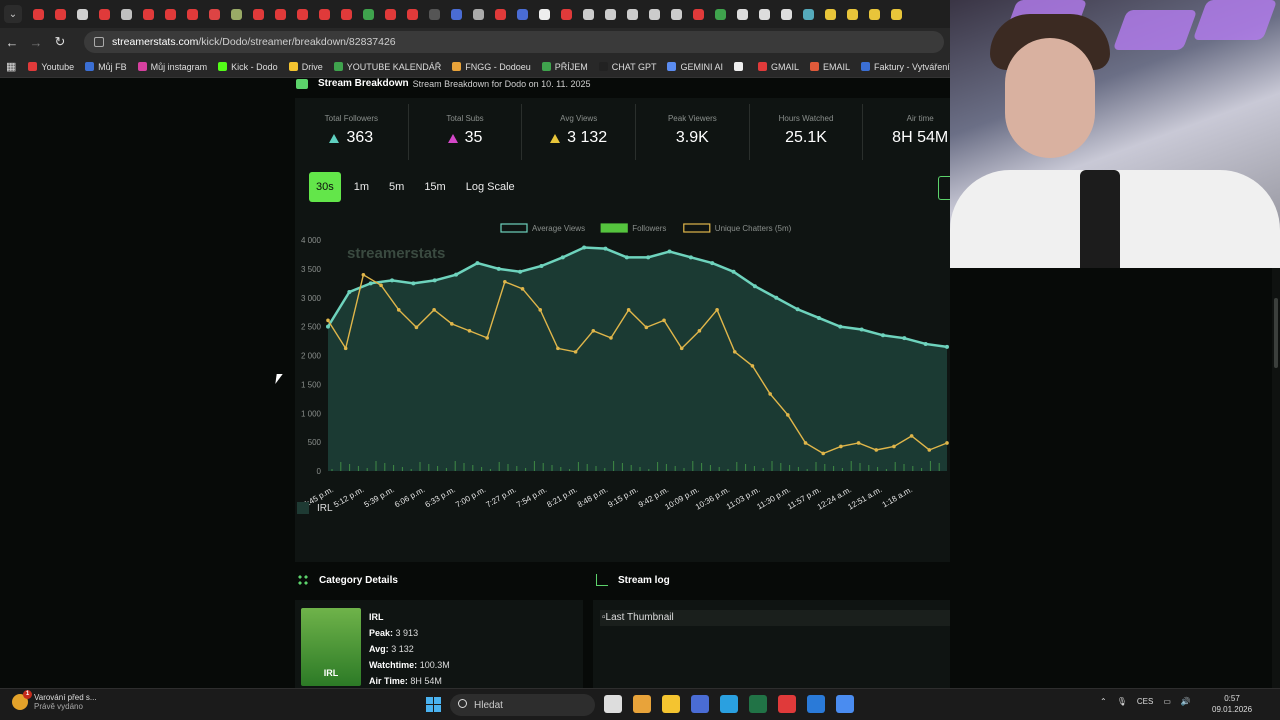 This screenshot has height=720, width=1280. Describe the element at coordinates (1276, 478) in the screenshot. I see `scrollbar` at that location.